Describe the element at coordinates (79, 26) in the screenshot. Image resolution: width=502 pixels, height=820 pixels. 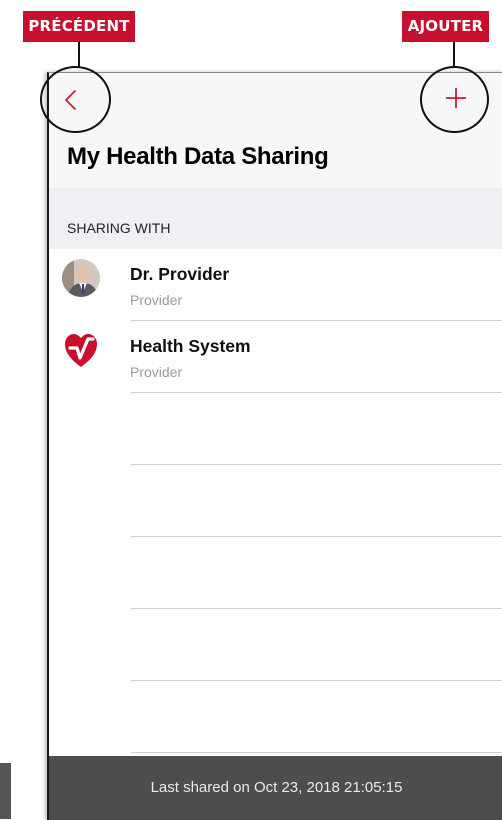
I see `back-callout-tag: PRÉCÉDENT` at that location.